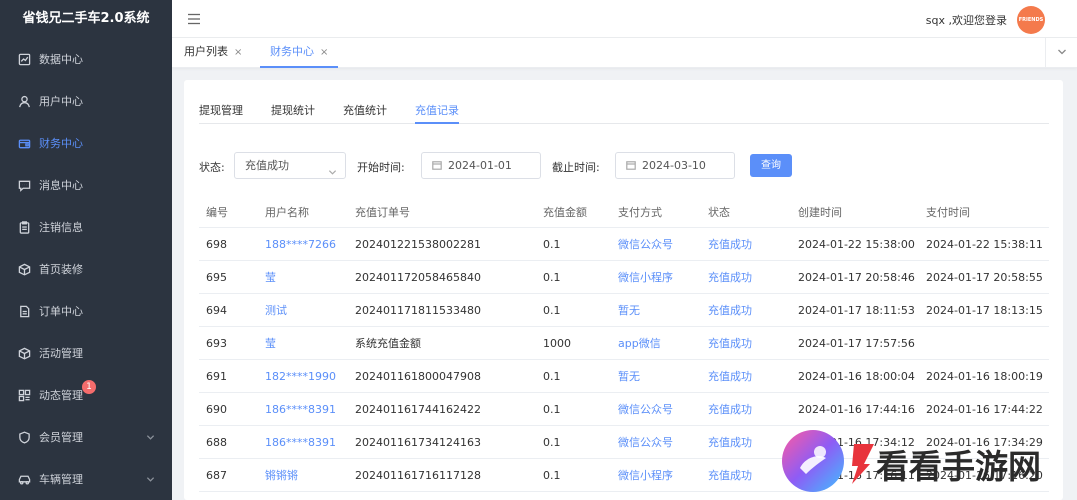 This screenshot has width=1077, height=500. What do you see at coordinates (61, 395) in the screenshot?
I see `sidebar-item-label: 动态管理` at bounding box center [61, 395].